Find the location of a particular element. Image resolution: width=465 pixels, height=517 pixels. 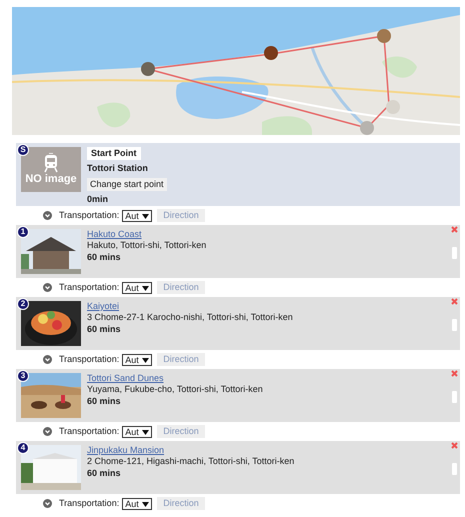

address-text: 3 Chome-27-1 Karocho-nishi, Tottori-shi, Tottori-ken is located at coordinates (190, 318).